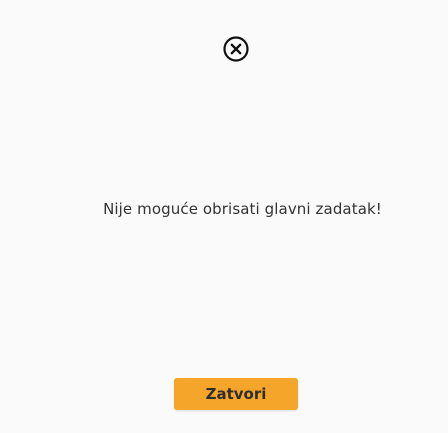  What do you see at coordinates (236, 394) in the screenshot?
I see `close-button: Zatvori` at bounding box center [236, 394].